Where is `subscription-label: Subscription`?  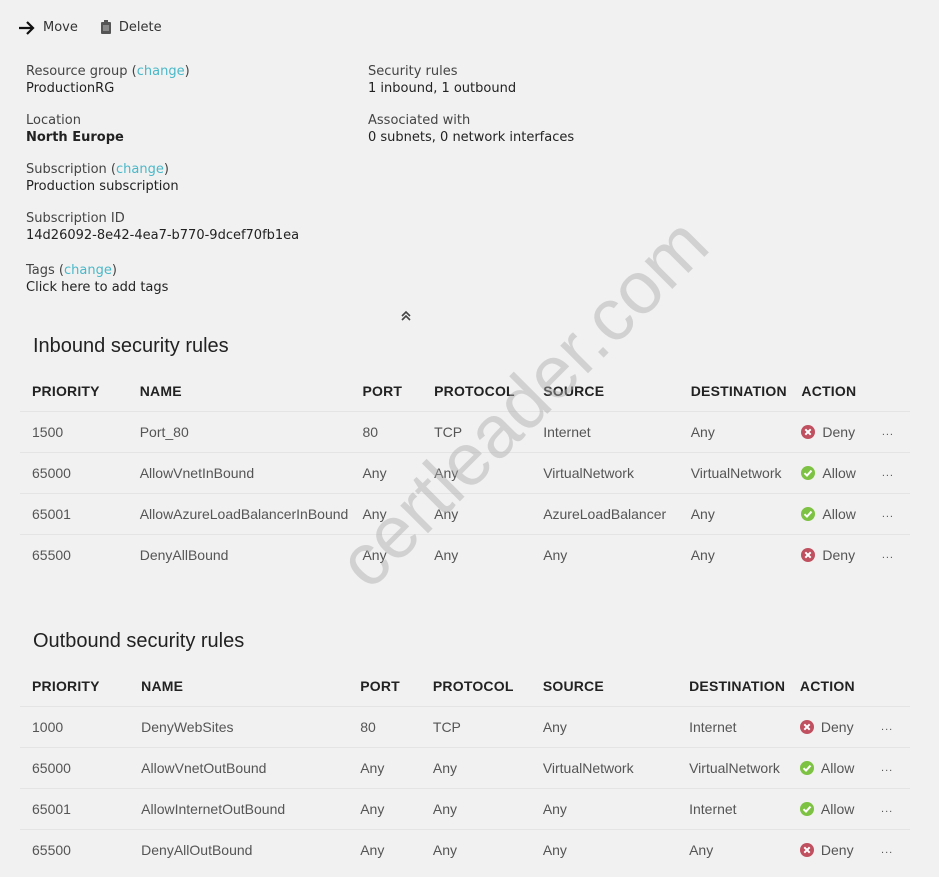 subscription-label: Subscription is located at coordinates (66, 169).